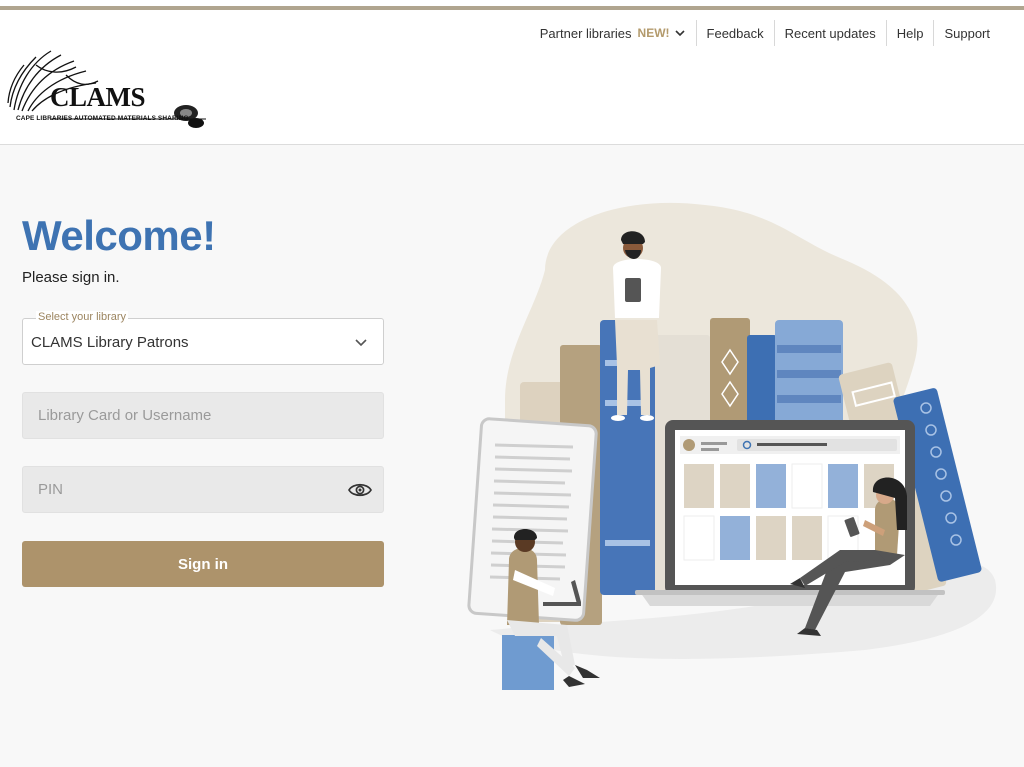 The image size is (1024, 767). I want to click on sign-in-button: Sign in, so click(203, 564).